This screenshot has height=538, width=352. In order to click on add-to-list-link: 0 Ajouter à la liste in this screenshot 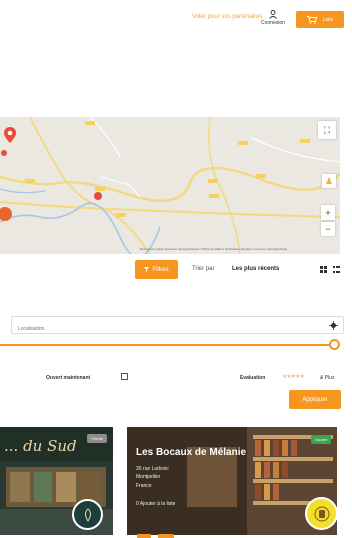, I will do `click(155, 504)`.